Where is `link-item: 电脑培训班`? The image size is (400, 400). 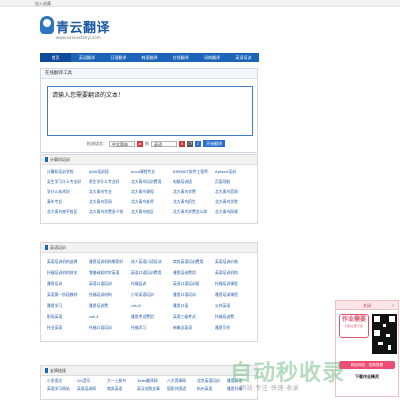
link-item: 电脑培训班 is located at coordinates (182, 182).